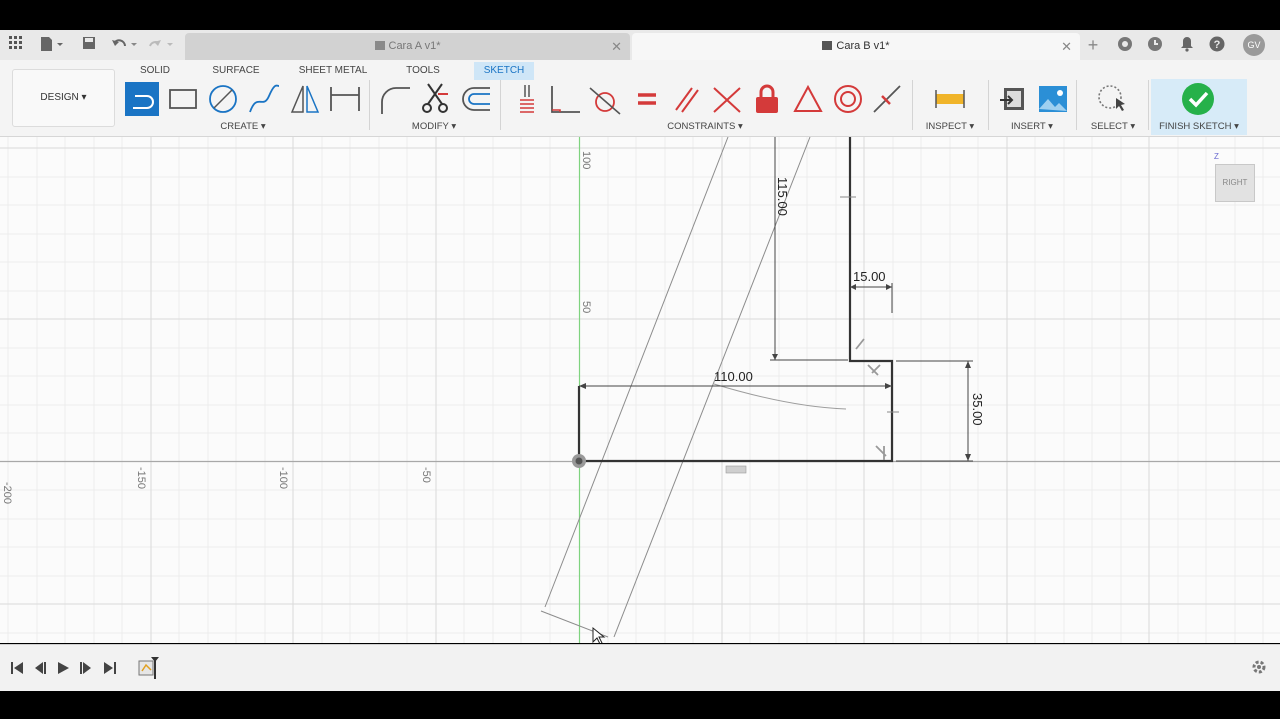  I want to click on collinear-constraint-icon, so click(727, 99).